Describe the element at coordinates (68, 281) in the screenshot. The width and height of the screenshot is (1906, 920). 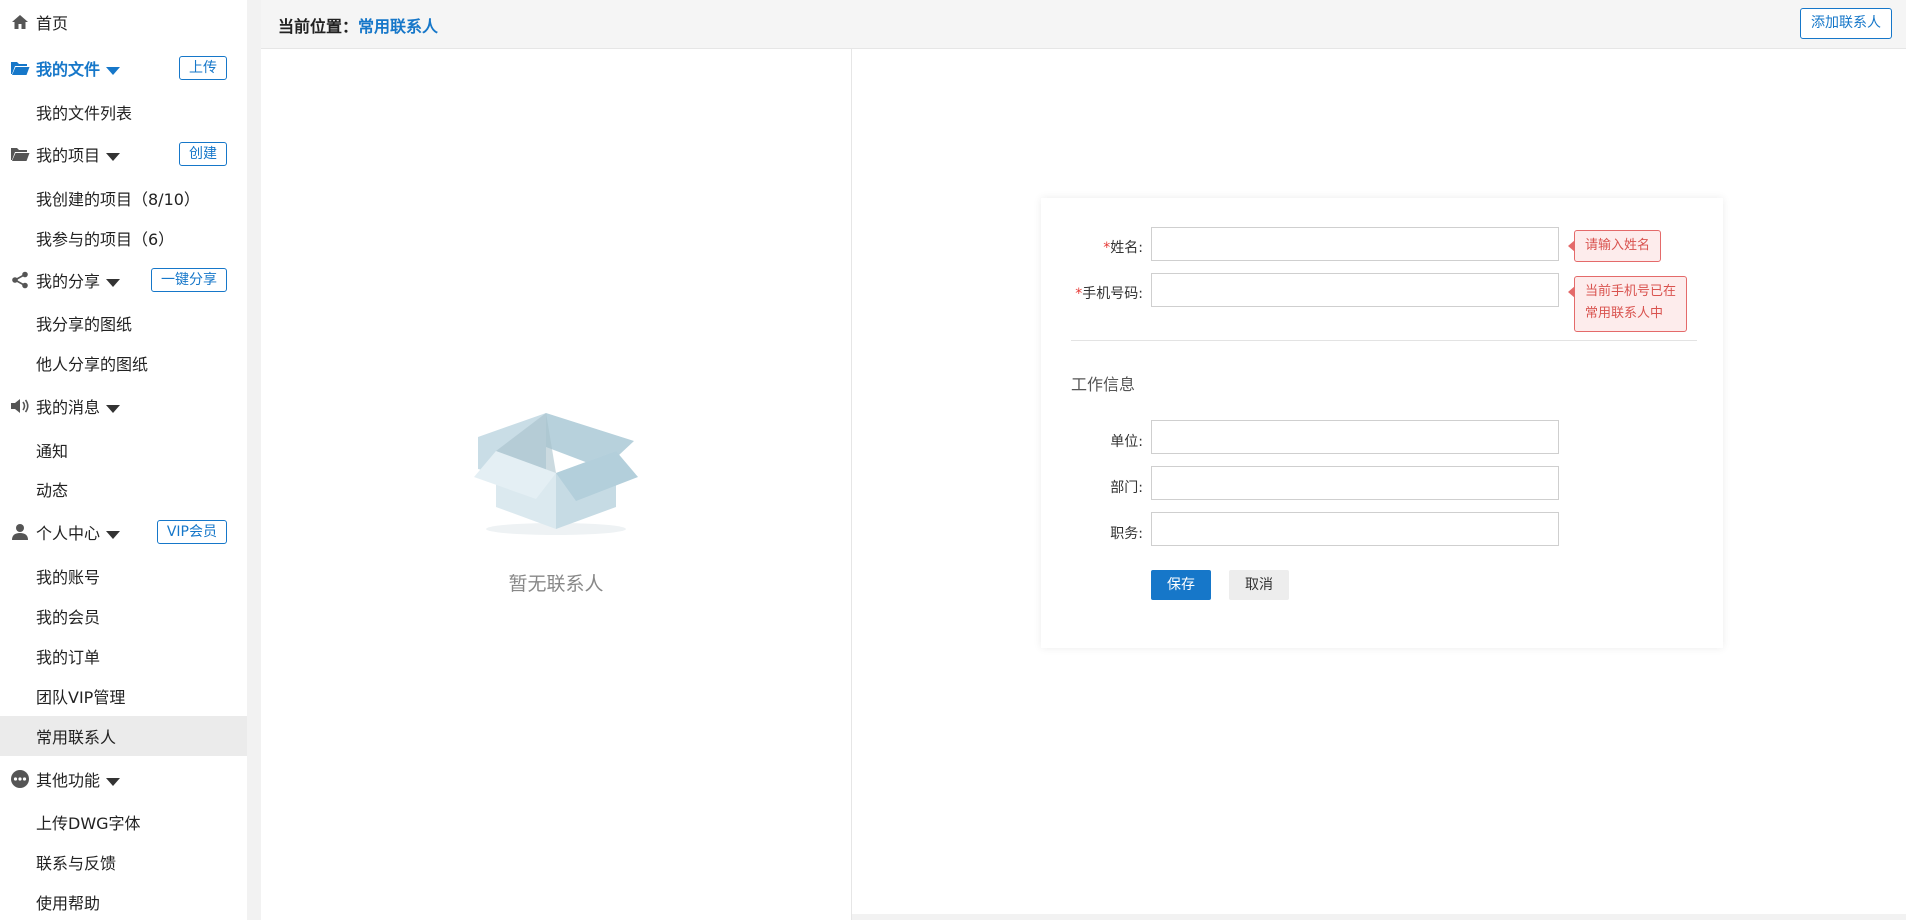
I see `share-label-text: 我的分享` at that location.